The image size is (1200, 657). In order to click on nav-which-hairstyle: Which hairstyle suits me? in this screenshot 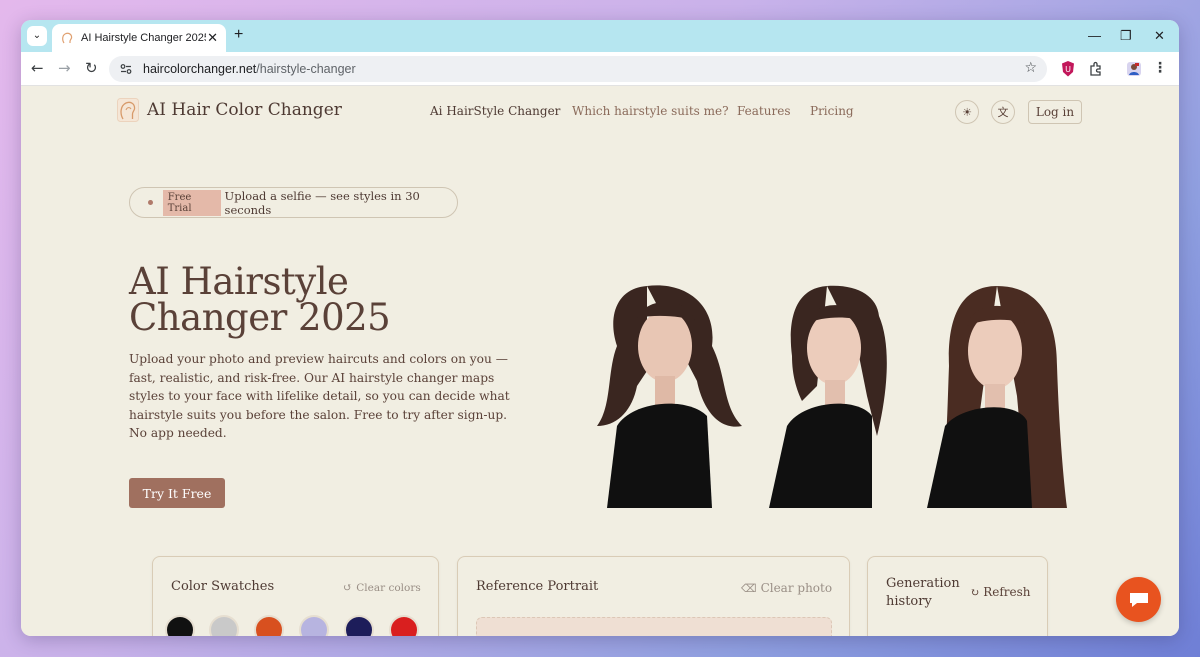, I will do `click(650, 111)`.